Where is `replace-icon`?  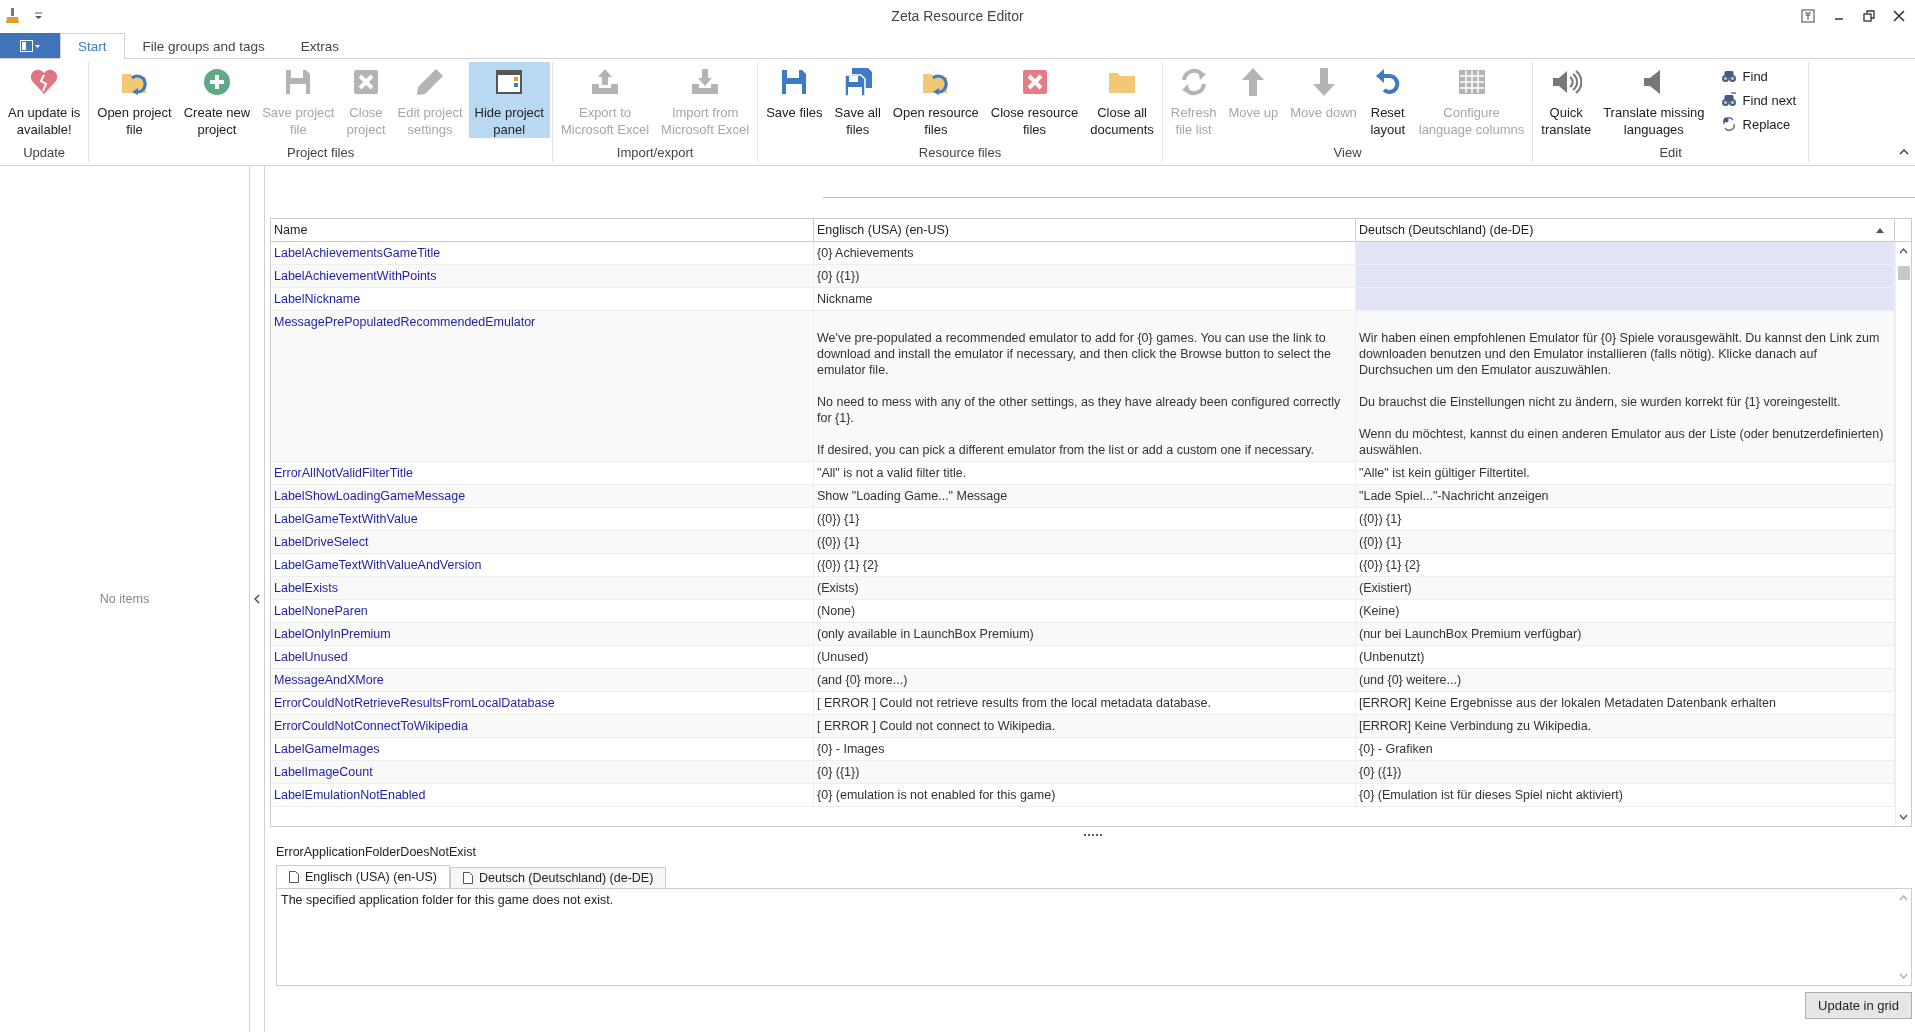
replace-icon is located at coordinates (1728, 124).